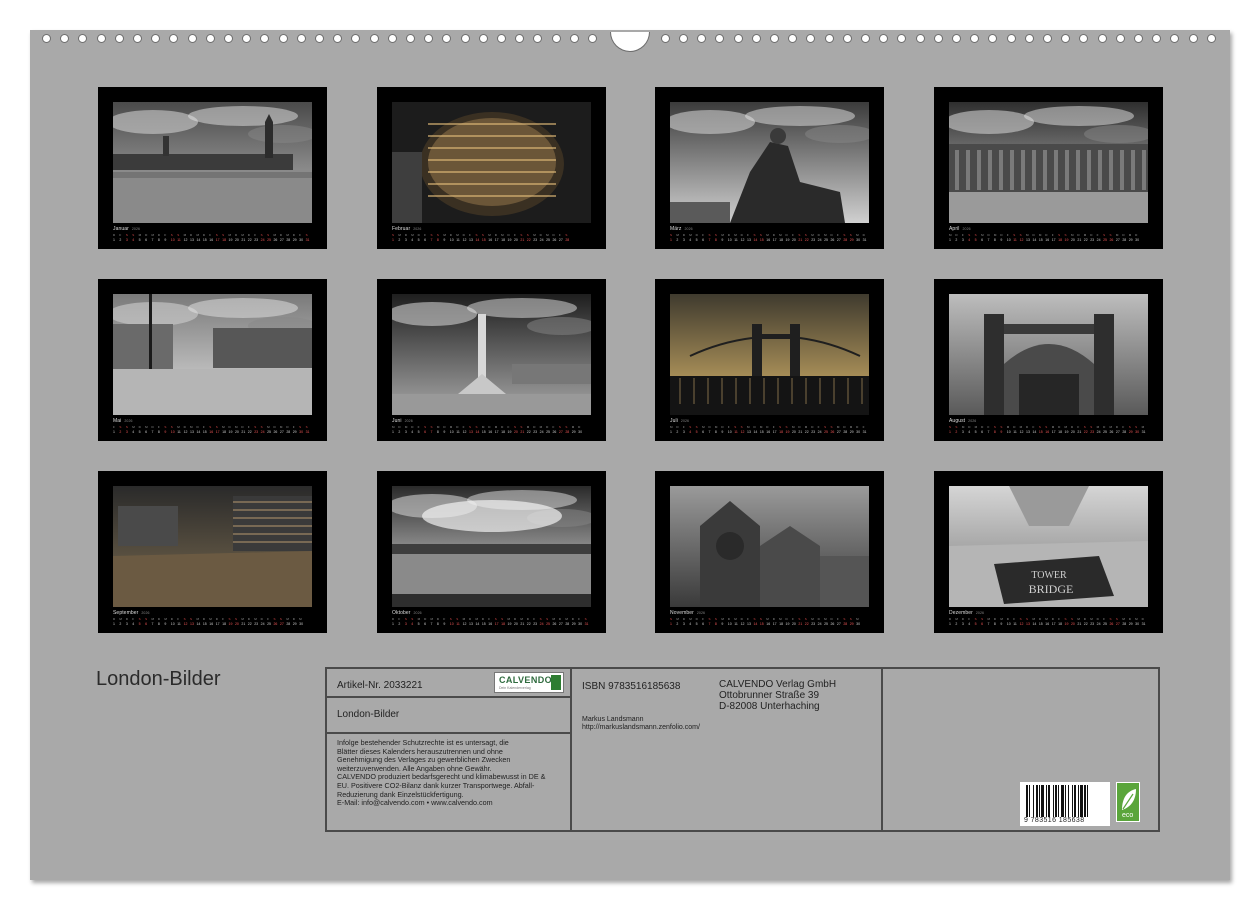  Describe the element at coordinates (1143, 624) in the screenshot. I see `day-number: 31` at that location.